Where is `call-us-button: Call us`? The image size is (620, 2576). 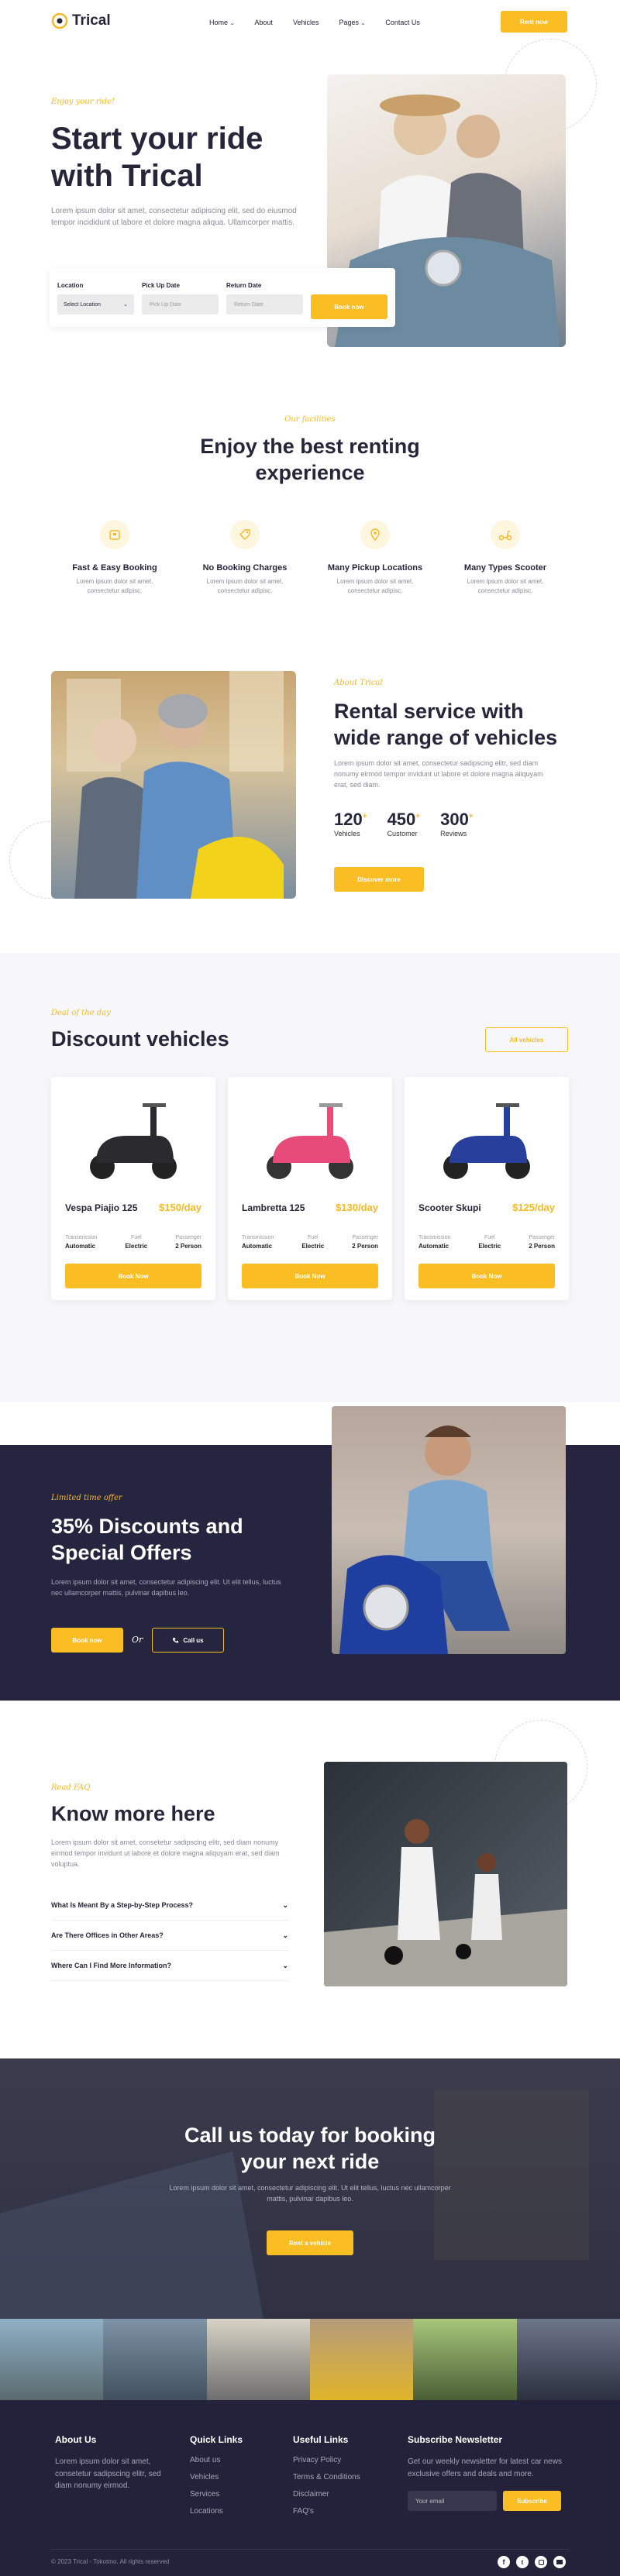
call-us-button: Call us is located at coordinates (188, 1640).